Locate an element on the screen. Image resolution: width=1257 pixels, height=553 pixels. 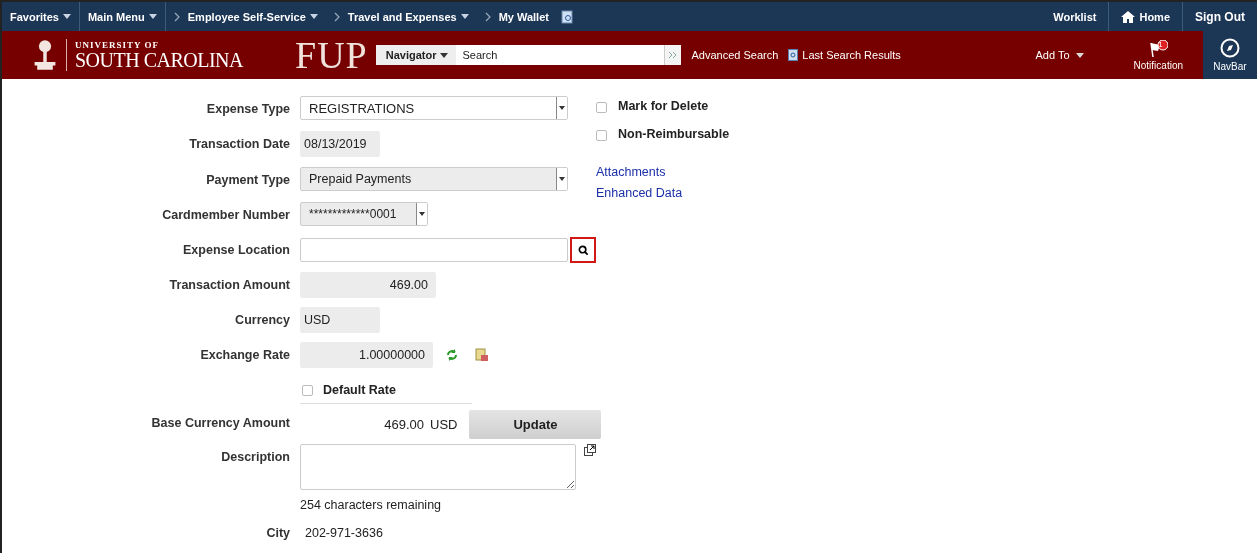
characters-remaining-text: 254 characters remaining is located at coordinates (371, 505).